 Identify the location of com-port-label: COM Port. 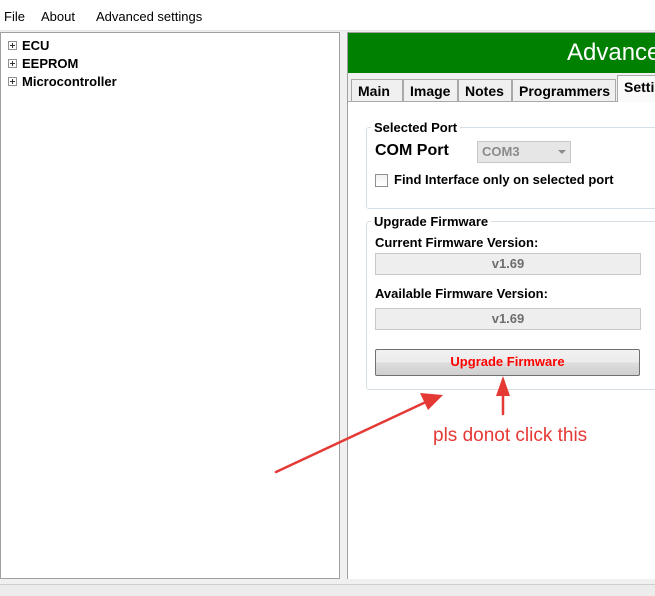
(412, 150).